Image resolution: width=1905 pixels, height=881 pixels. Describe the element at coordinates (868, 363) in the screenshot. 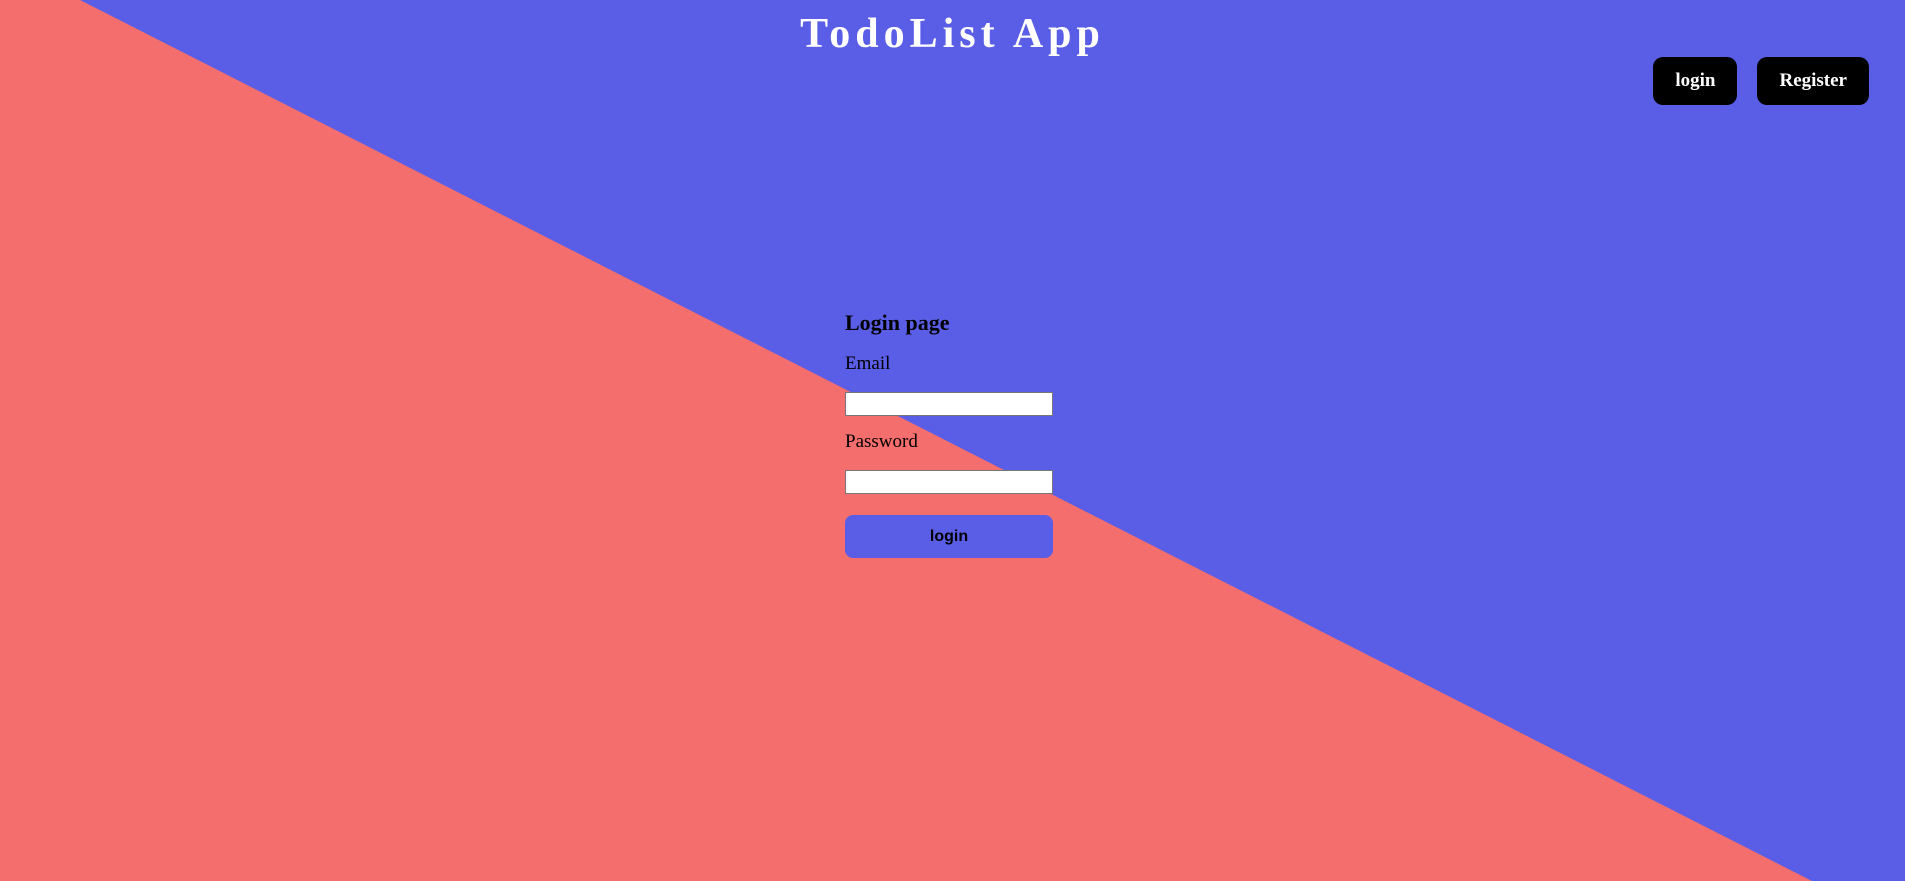

I see `email-label: Email` at that location.